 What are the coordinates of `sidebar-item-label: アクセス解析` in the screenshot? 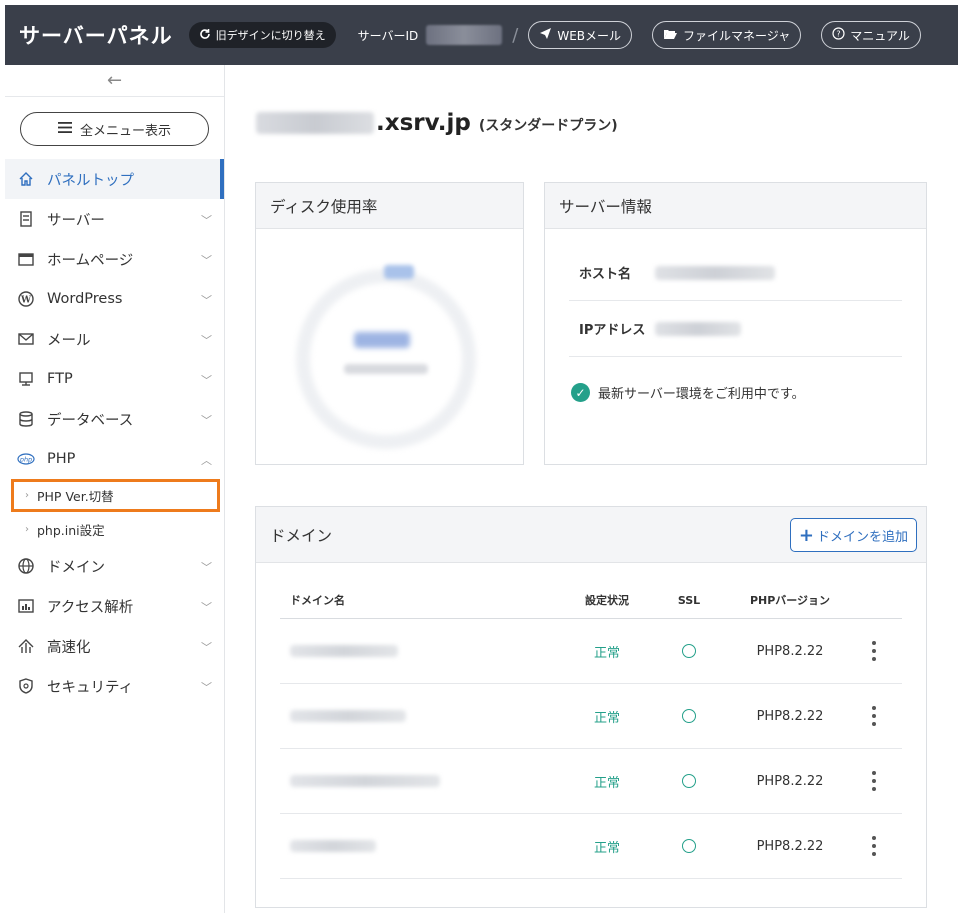 It's located at (90, 607).